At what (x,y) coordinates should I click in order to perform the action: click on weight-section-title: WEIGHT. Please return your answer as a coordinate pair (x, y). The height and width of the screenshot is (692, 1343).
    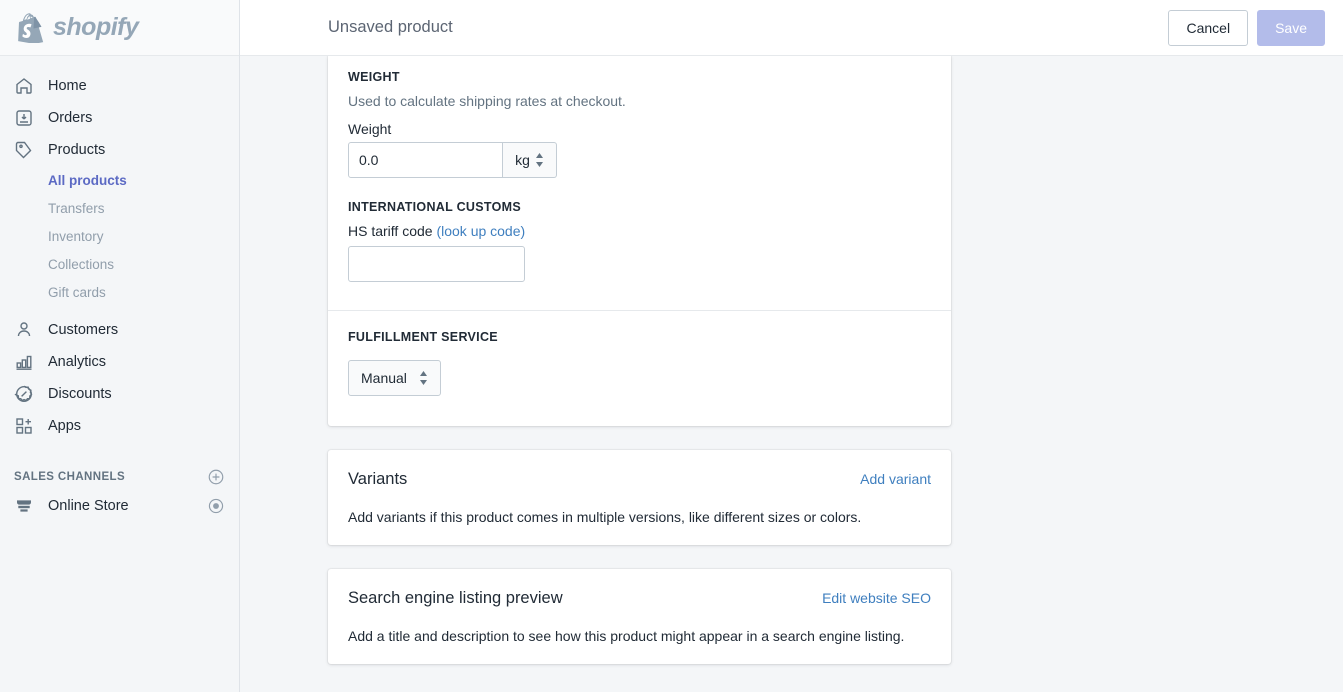
    Looking at the image, I should click on (374, 77).